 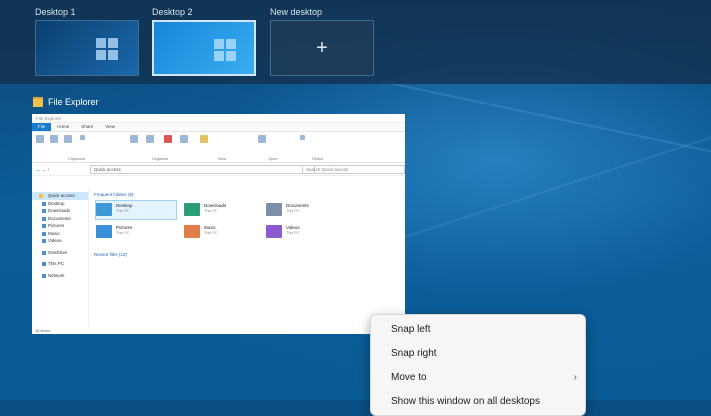 What do you see at coordinates (60, 234) in the screenshot?
I see `nav-music: Music` at bounding box center [60, 234].